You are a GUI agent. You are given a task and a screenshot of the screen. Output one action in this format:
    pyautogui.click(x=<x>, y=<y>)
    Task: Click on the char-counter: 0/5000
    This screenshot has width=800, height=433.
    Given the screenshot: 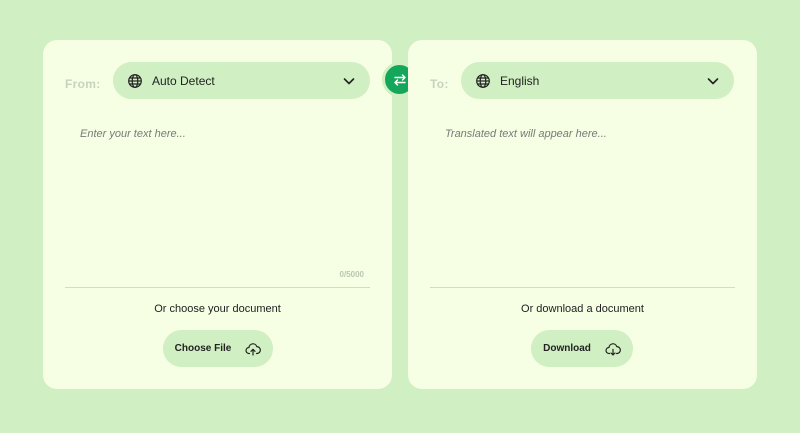 What is the action you would take?
    pyautogui.click(x=351, y=274)
    